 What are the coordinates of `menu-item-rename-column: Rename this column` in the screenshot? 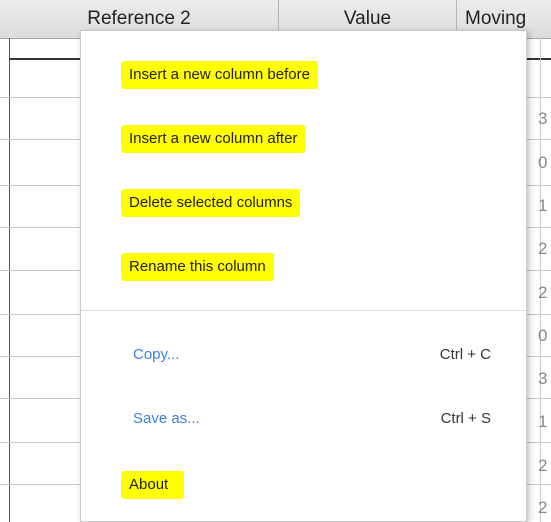 It's located at (303, 267).